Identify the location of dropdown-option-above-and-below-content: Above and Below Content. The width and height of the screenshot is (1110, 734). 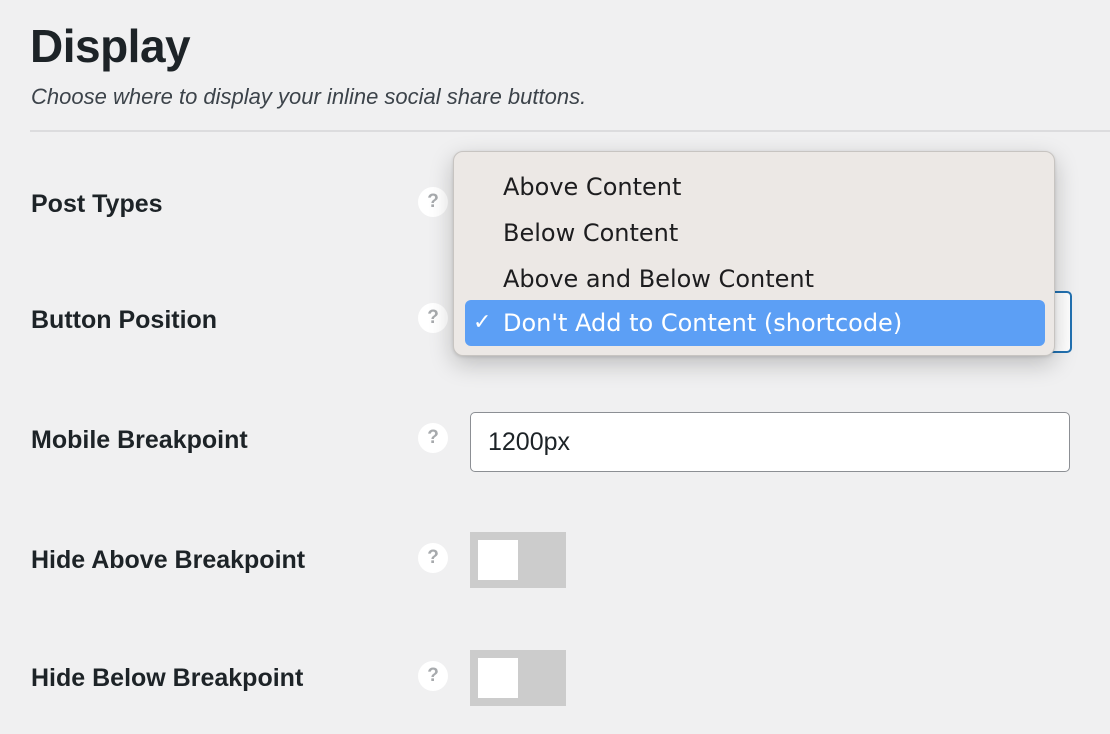
(755, 279).